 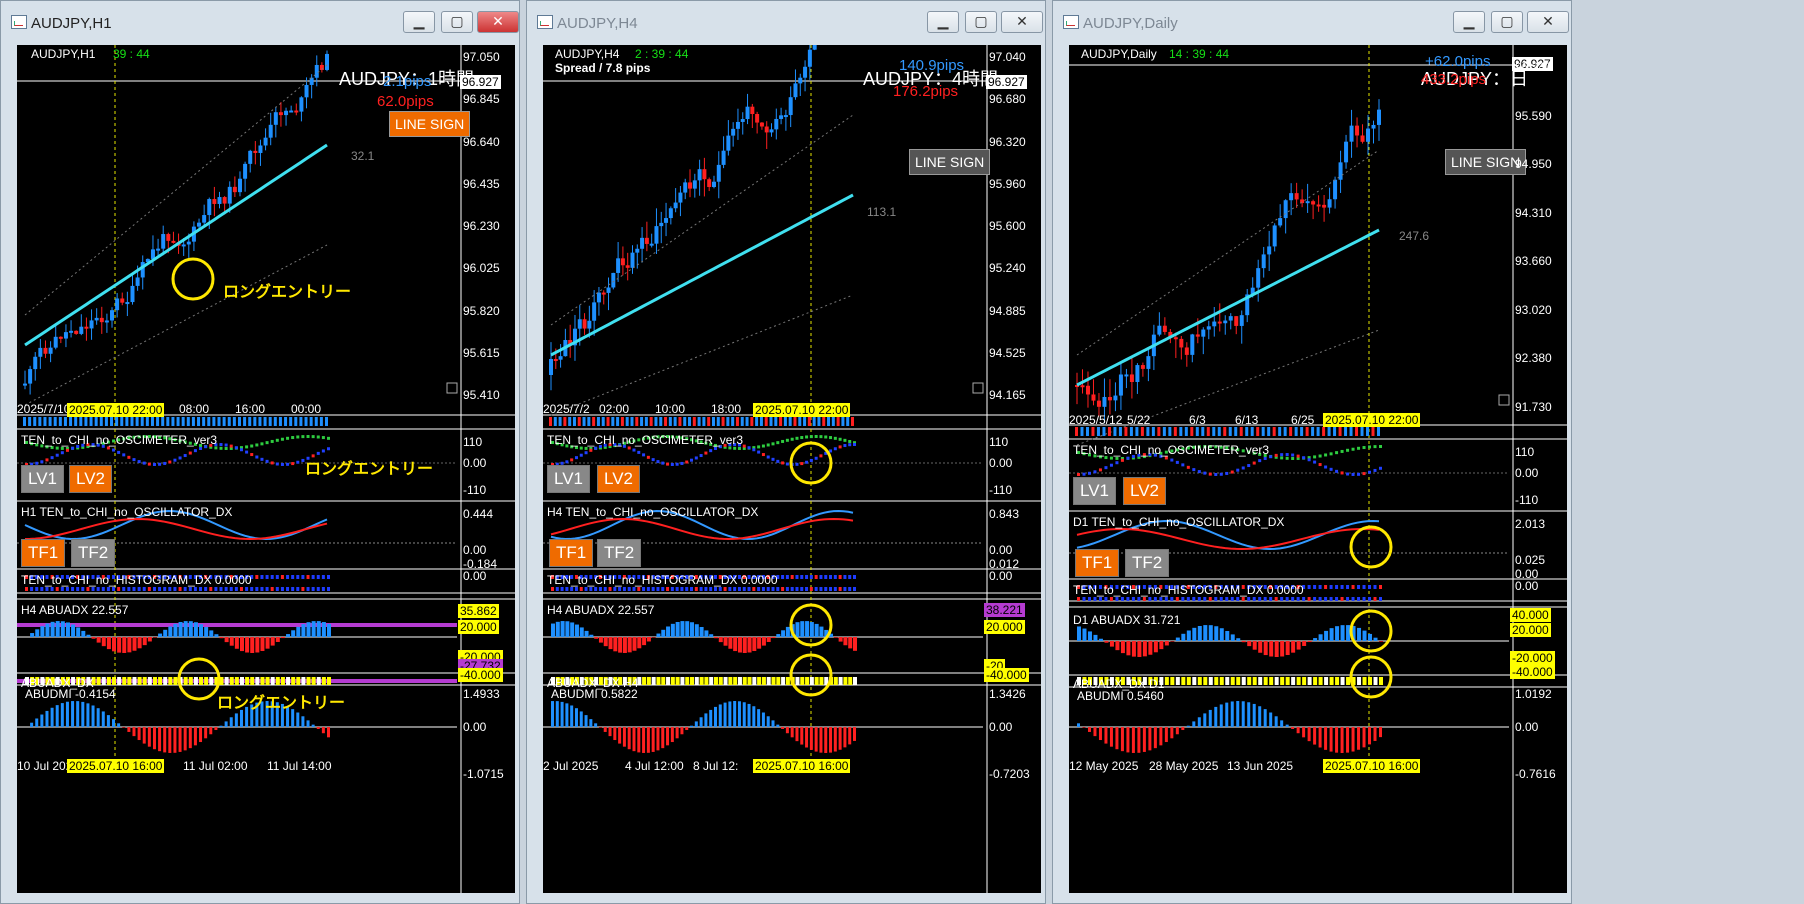 I want to click on abuadx-level: 20.000, so click(x=478, y=627).